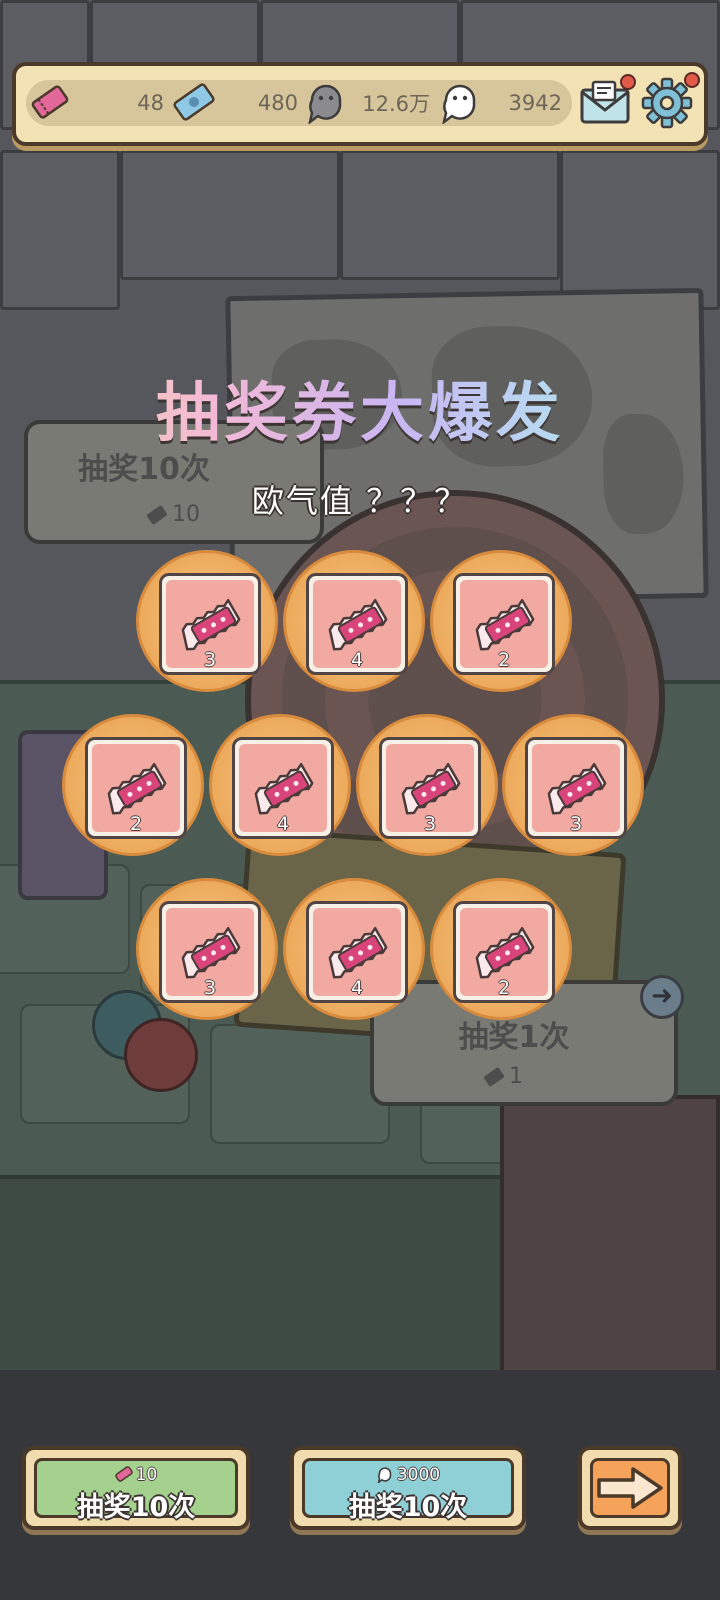 The width and height of the screenshot is (720, 1600). I want to click on gray-ghost-count: 12.6万, so click(396, 104).